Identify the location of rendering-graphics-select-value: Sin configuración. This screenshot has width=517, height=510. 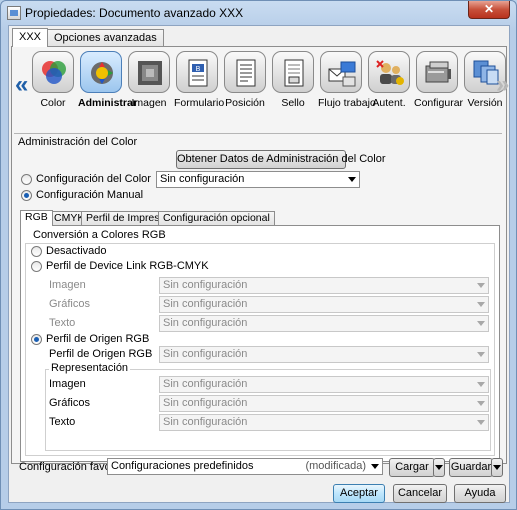
(205, 403).